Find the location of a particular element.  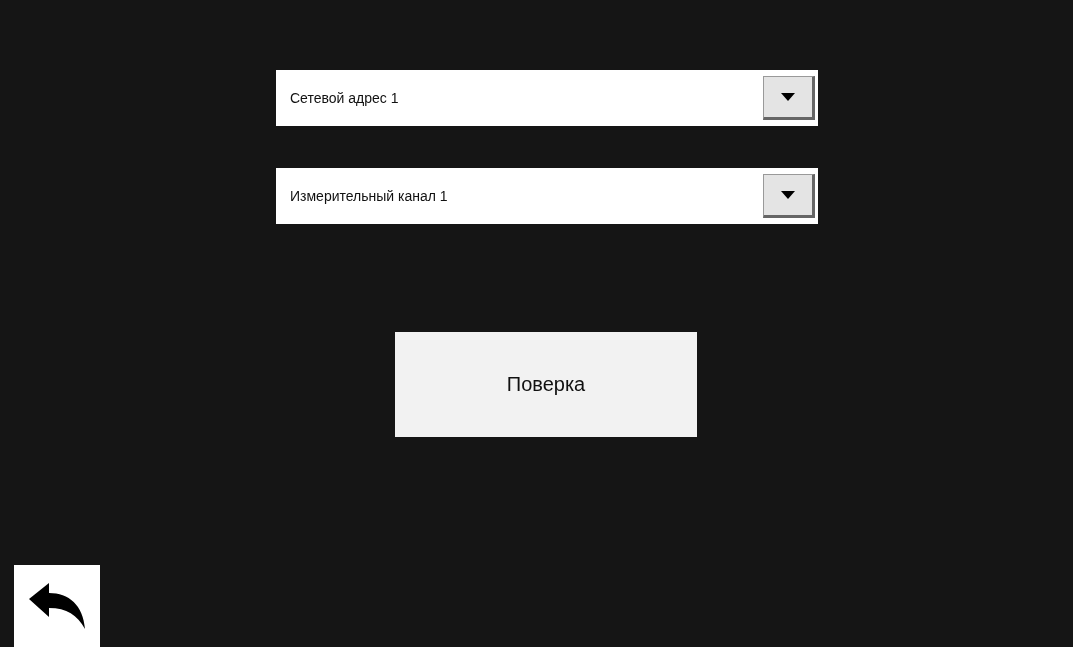

back-button is located at coordinates (57, 606).